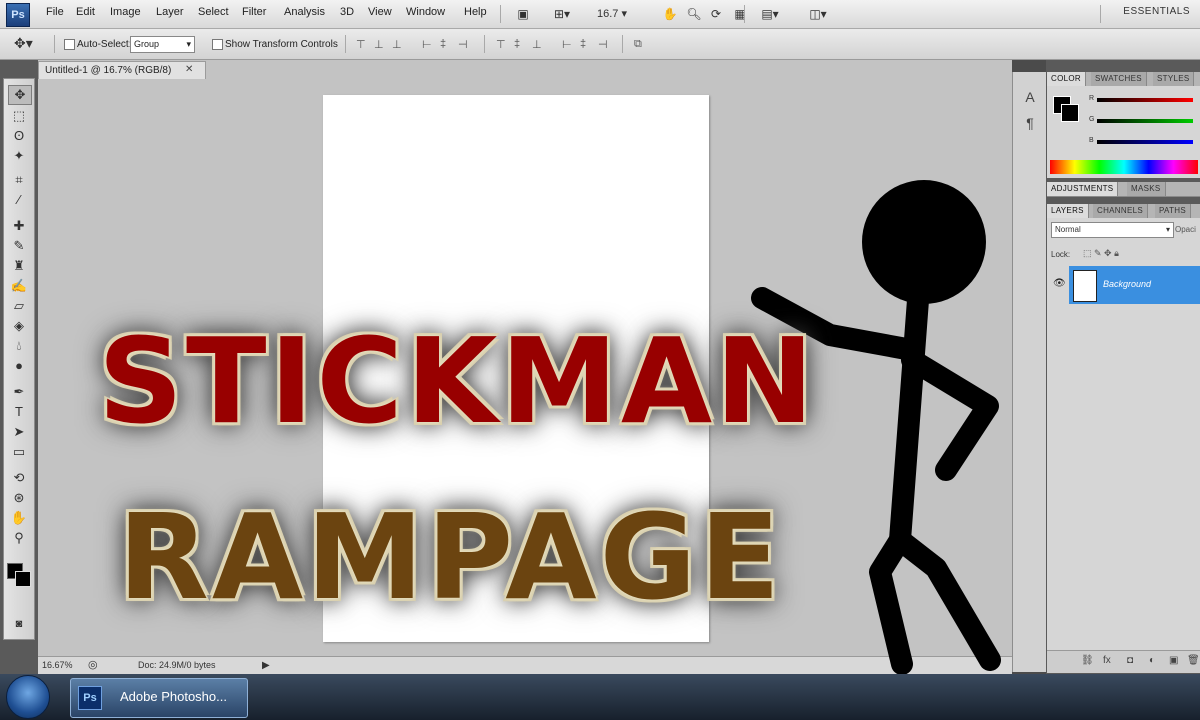 The height and width of the screenshot is (720, 1200). What do you see at coordinates (55, 12) in the screenshot?
I see `menu-file: File` at bounding box center [55, 12].